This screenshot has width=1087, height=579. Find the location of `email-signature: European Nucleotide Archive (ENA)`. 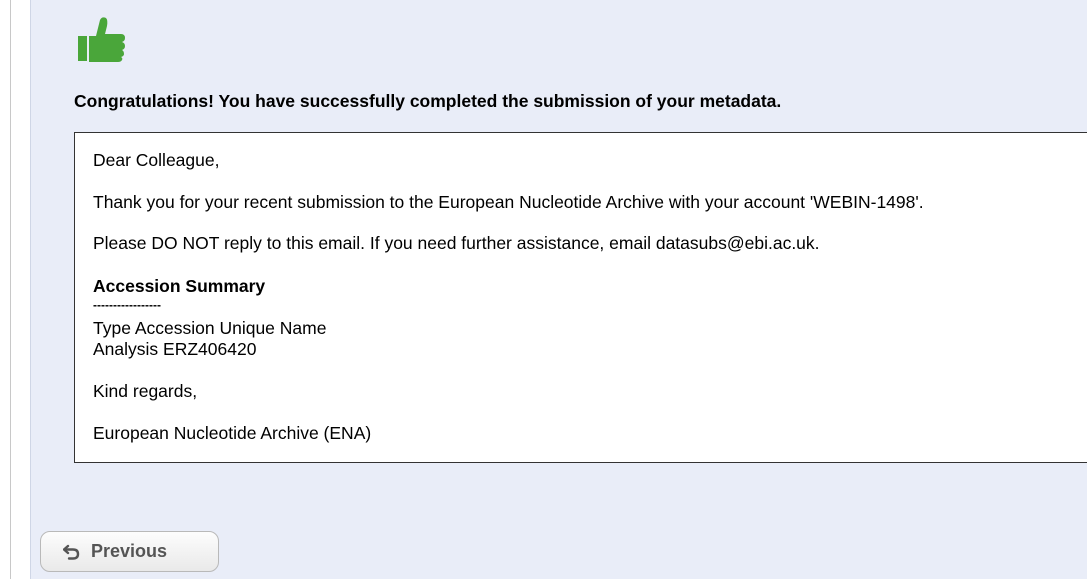

email-signature: European Nucleotide Archive (ENA) is located at coordinates (232, 433).